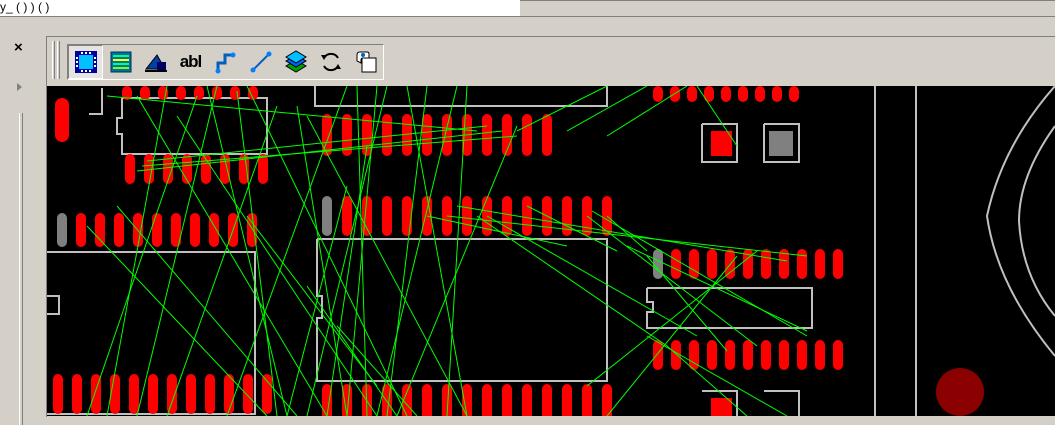  I want to click on layers-button, so click(120, 62).